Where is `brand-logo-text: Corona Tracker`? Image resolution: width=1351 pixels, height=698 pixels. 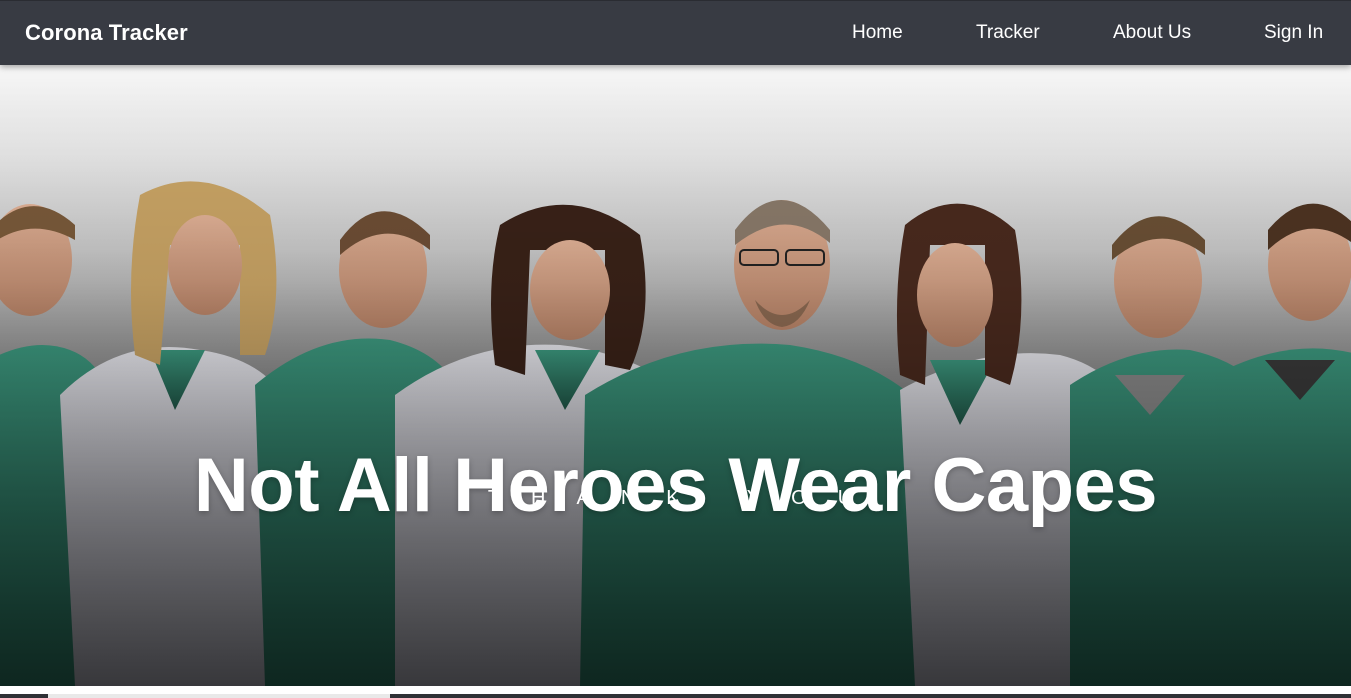
brand-logo-text: Corona Tracker is located at coordinates (106, 33).